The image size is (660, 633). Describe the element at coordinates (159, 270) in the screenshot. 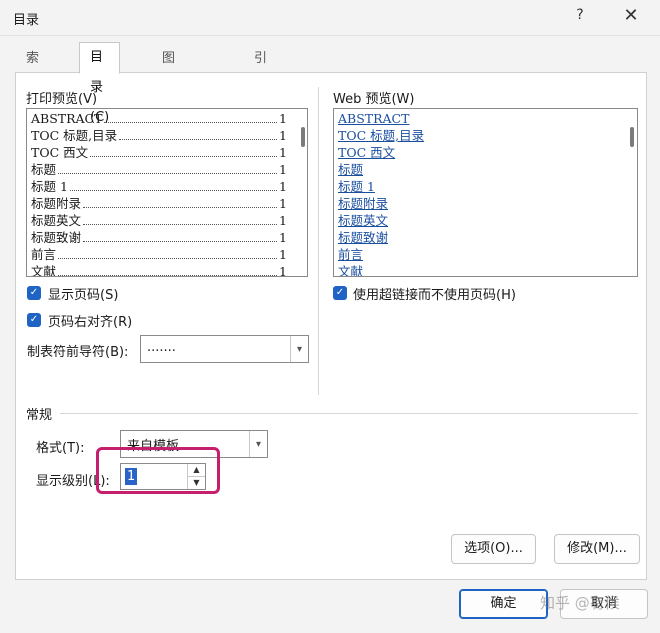

I see `list-item: 文献 1` at that location.